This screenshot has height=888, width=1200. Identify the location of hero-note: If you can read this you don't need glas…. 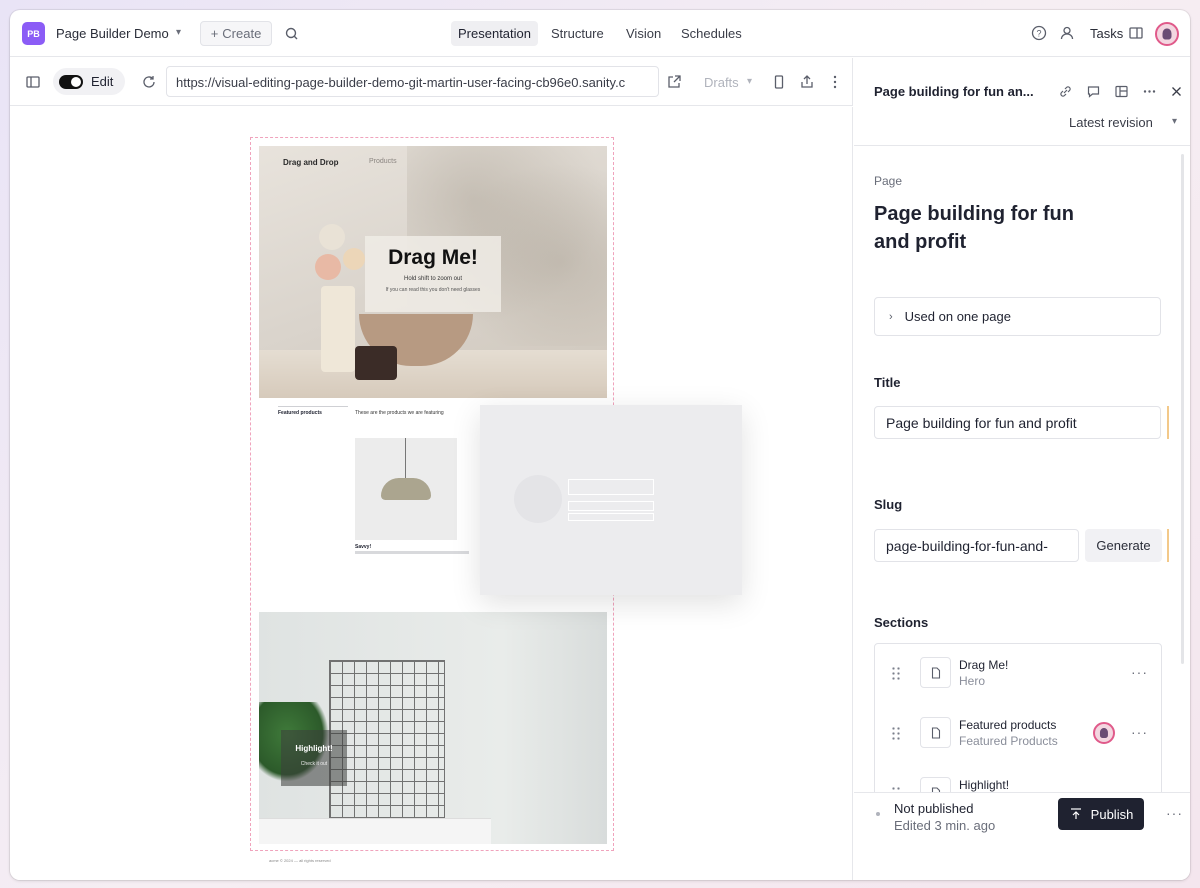
(433, 290).